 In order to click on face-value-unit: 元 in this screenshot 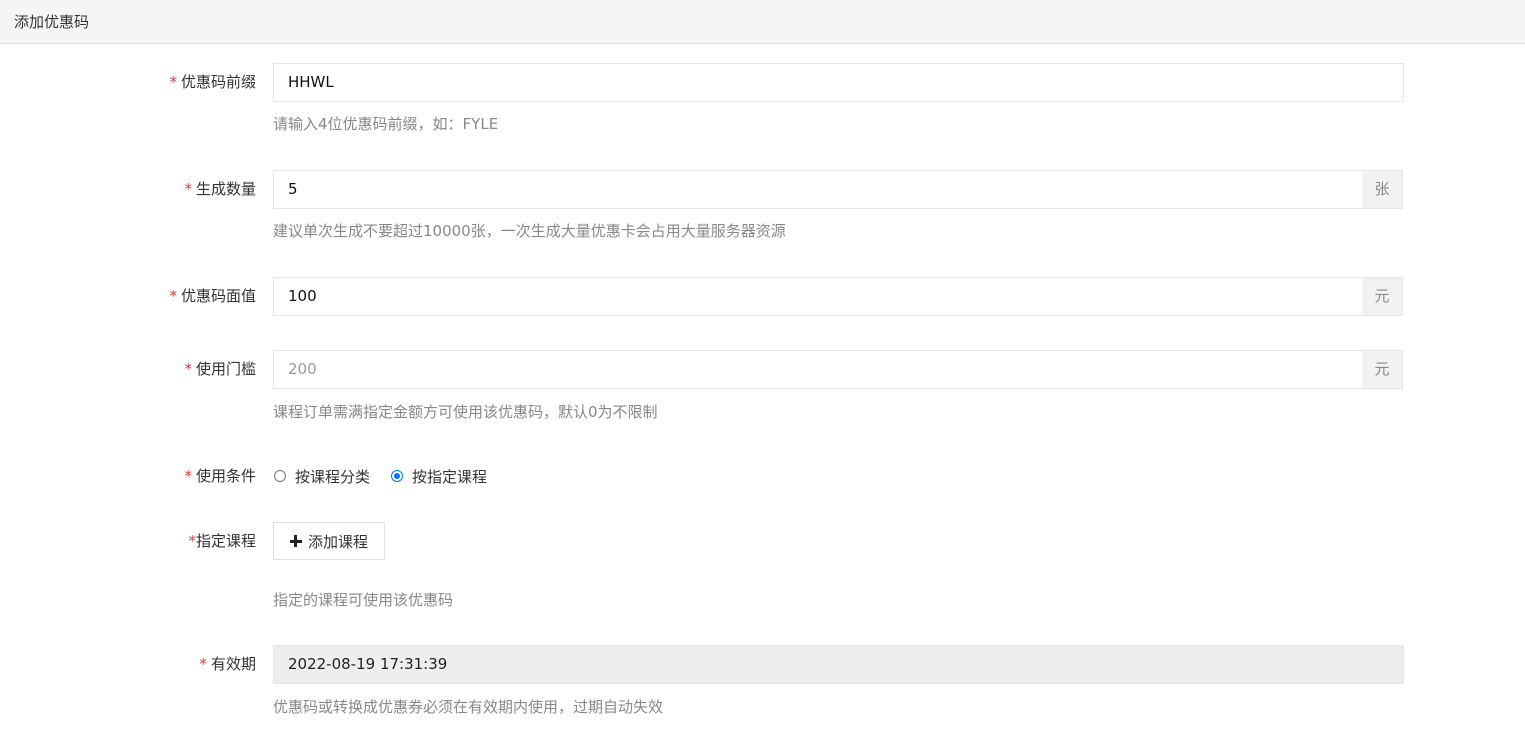, I will do `click(1382, 296)`.